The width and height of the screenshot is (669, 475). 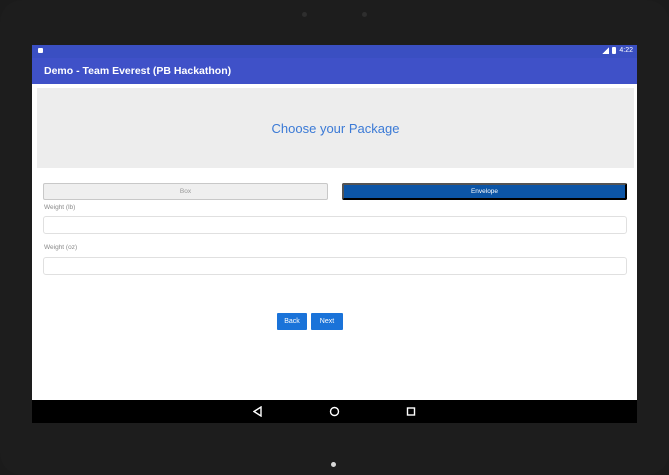 I want to click on box-option-button: Box, so click(x=185, y=191).